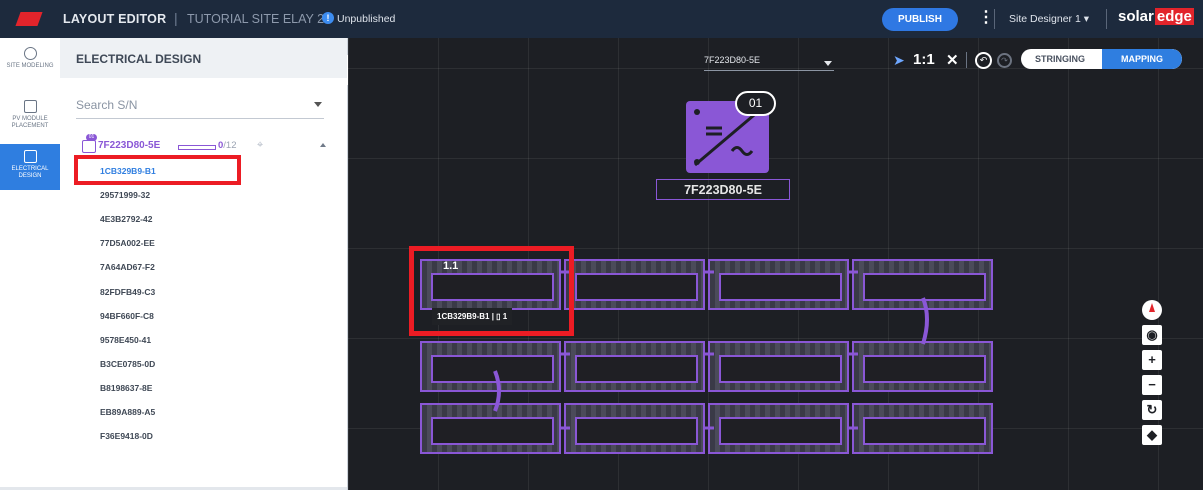 The width and height of the screenshot is (1203, 490). Describe the element at coordinates (197, 147) in the screenshot. I see `assignment-progress-bar` at that location.